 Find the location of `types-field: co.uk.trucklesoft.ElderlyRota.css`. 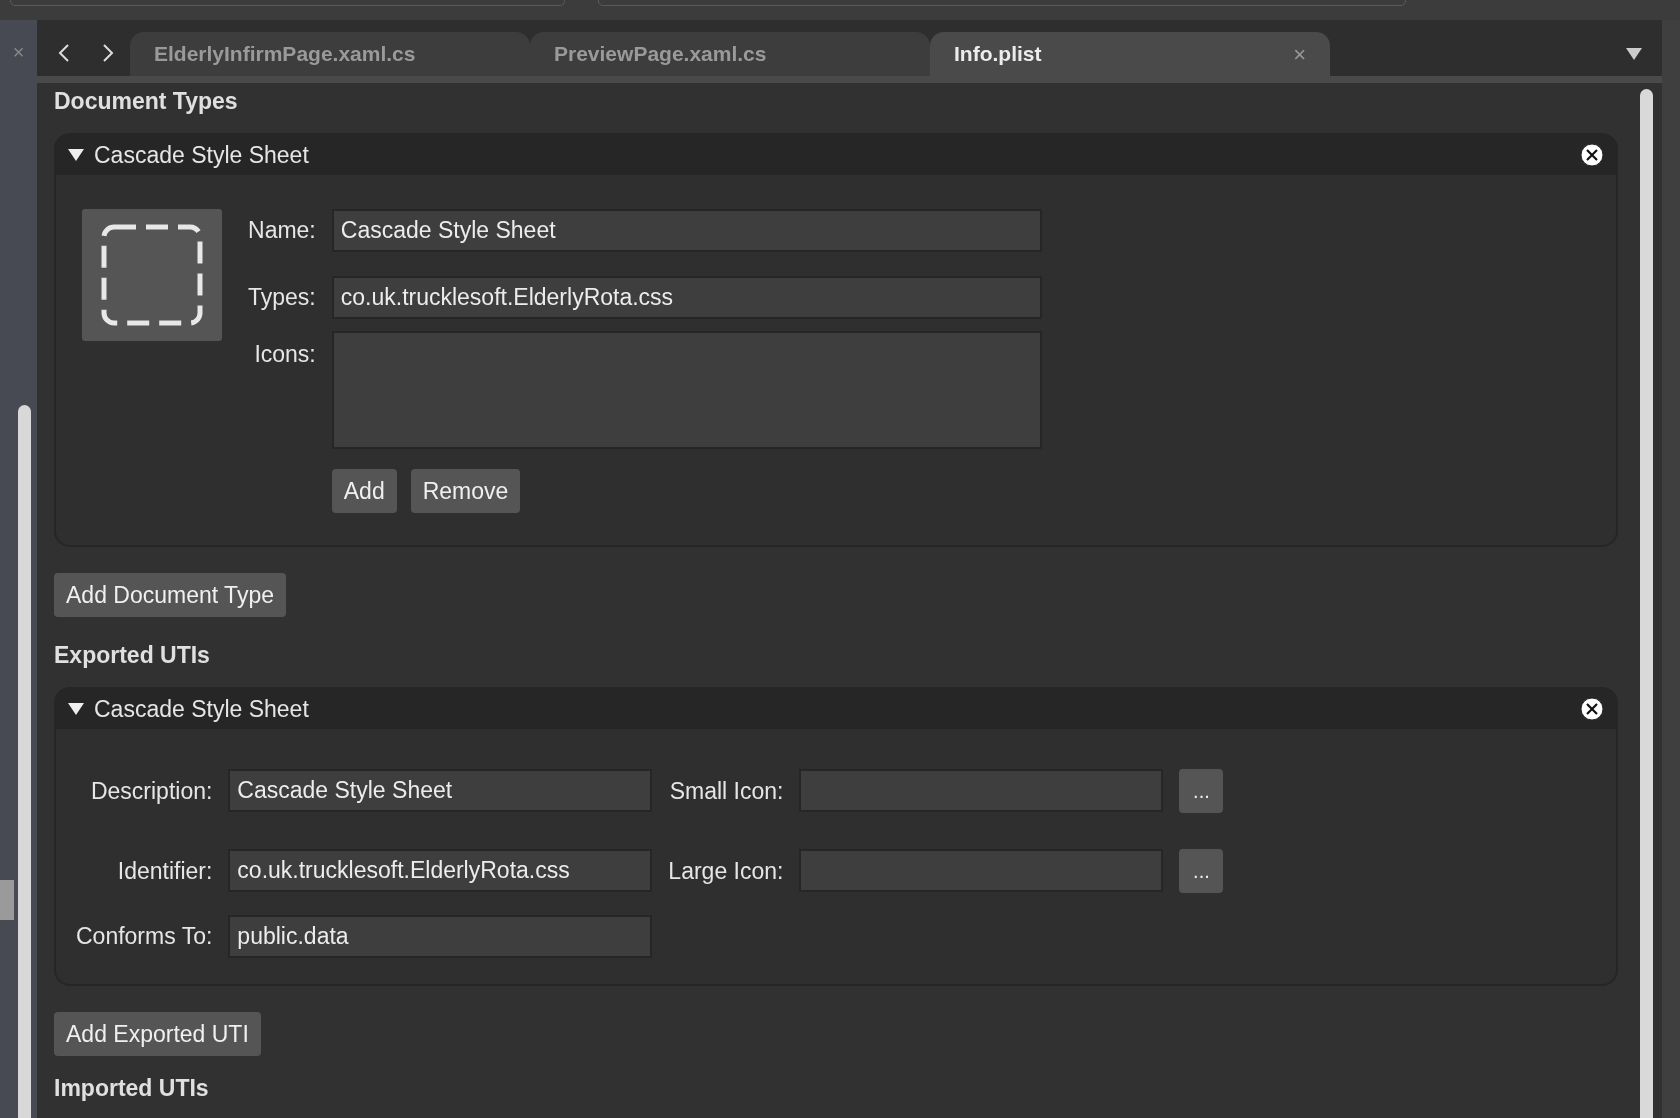

types-field: co.uk.trucklesoft.ElderlyRota.css is located at coordinates (686, 297).